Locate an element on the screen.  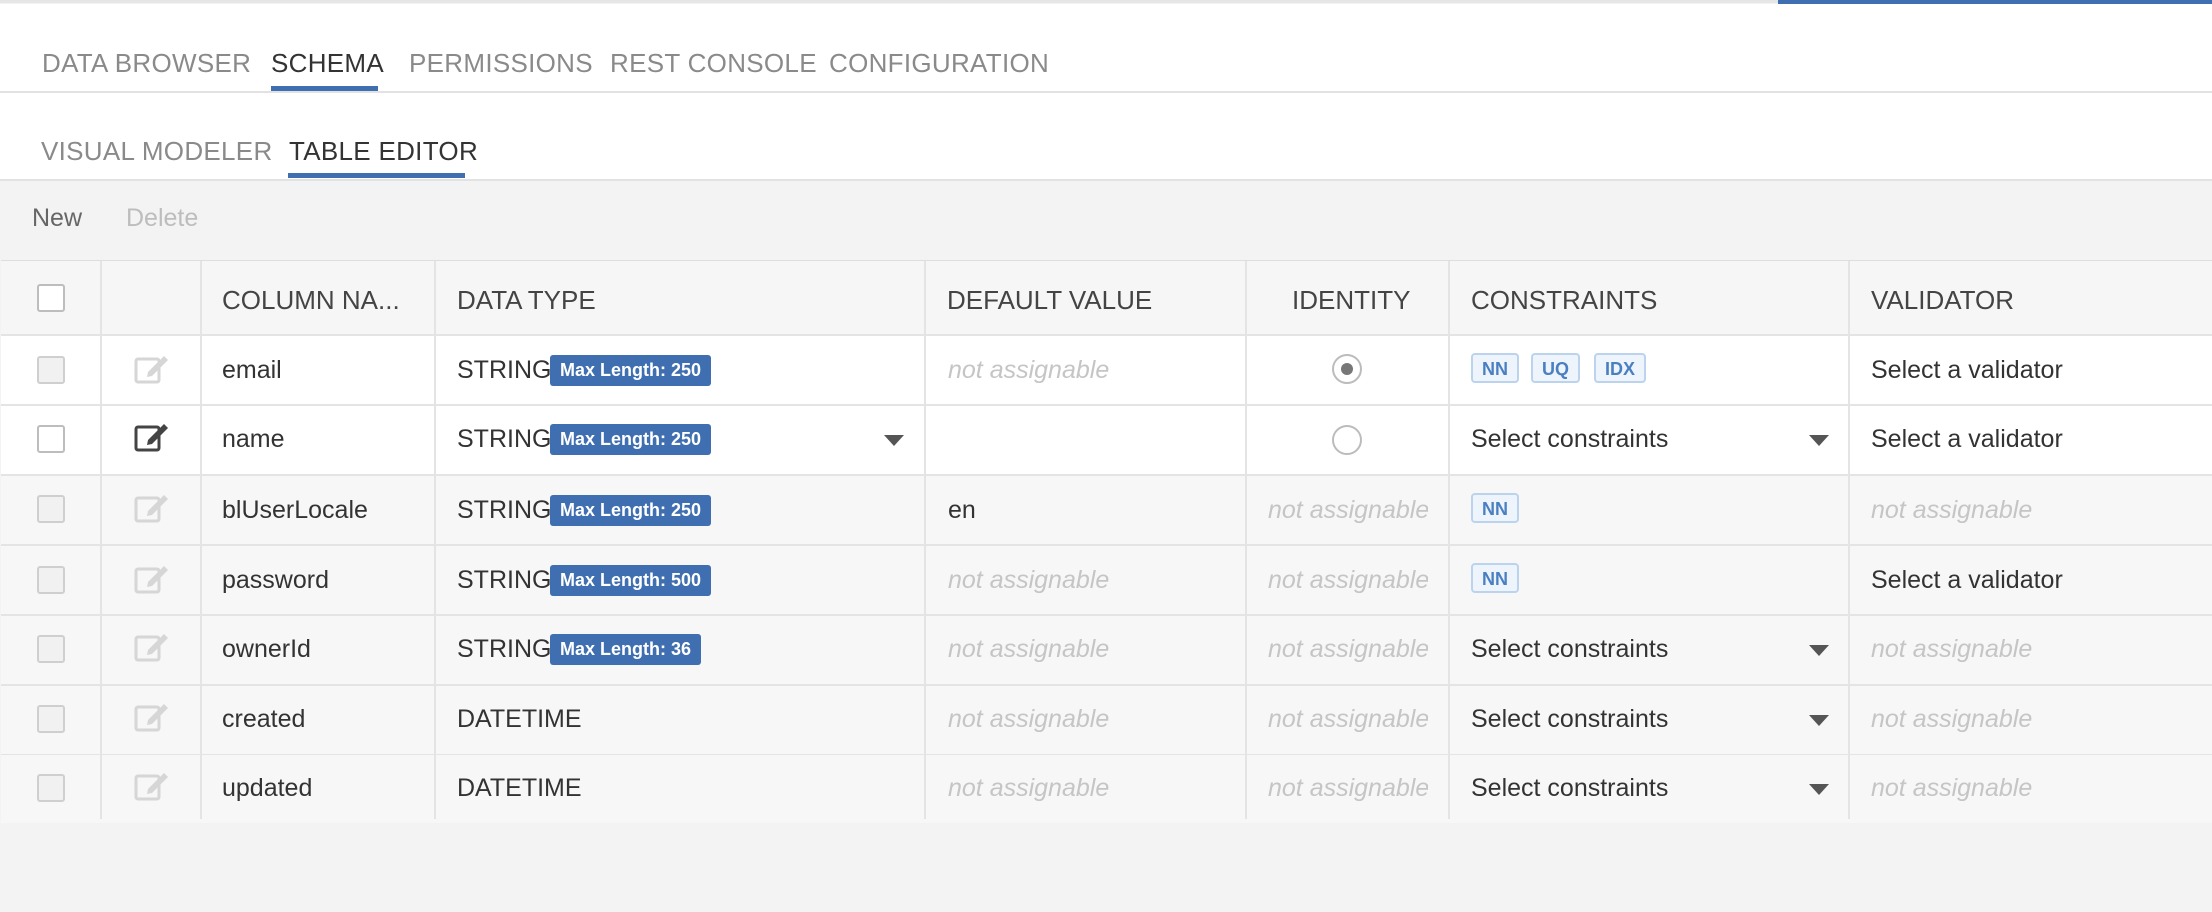
header-constraints: CONSTRAINTS is located at coordinates (1564, 300).